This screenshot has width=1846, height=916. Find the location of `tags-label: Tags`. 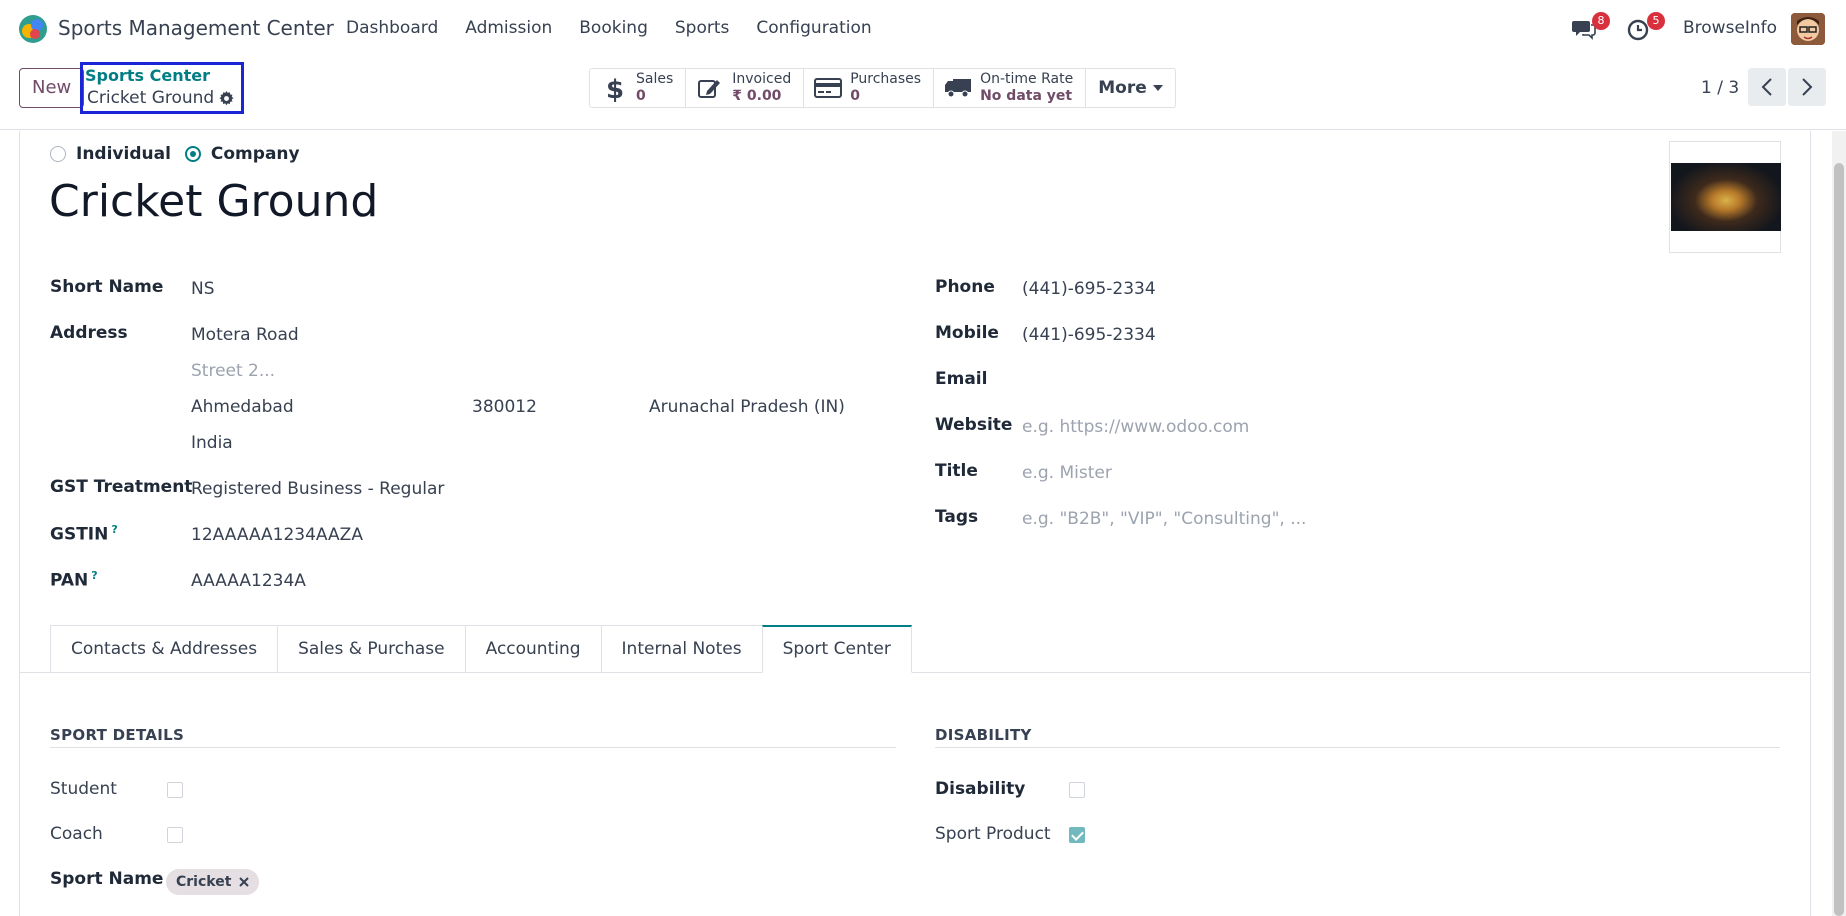

tags-label: Tags is located at coordinates (957, 517).